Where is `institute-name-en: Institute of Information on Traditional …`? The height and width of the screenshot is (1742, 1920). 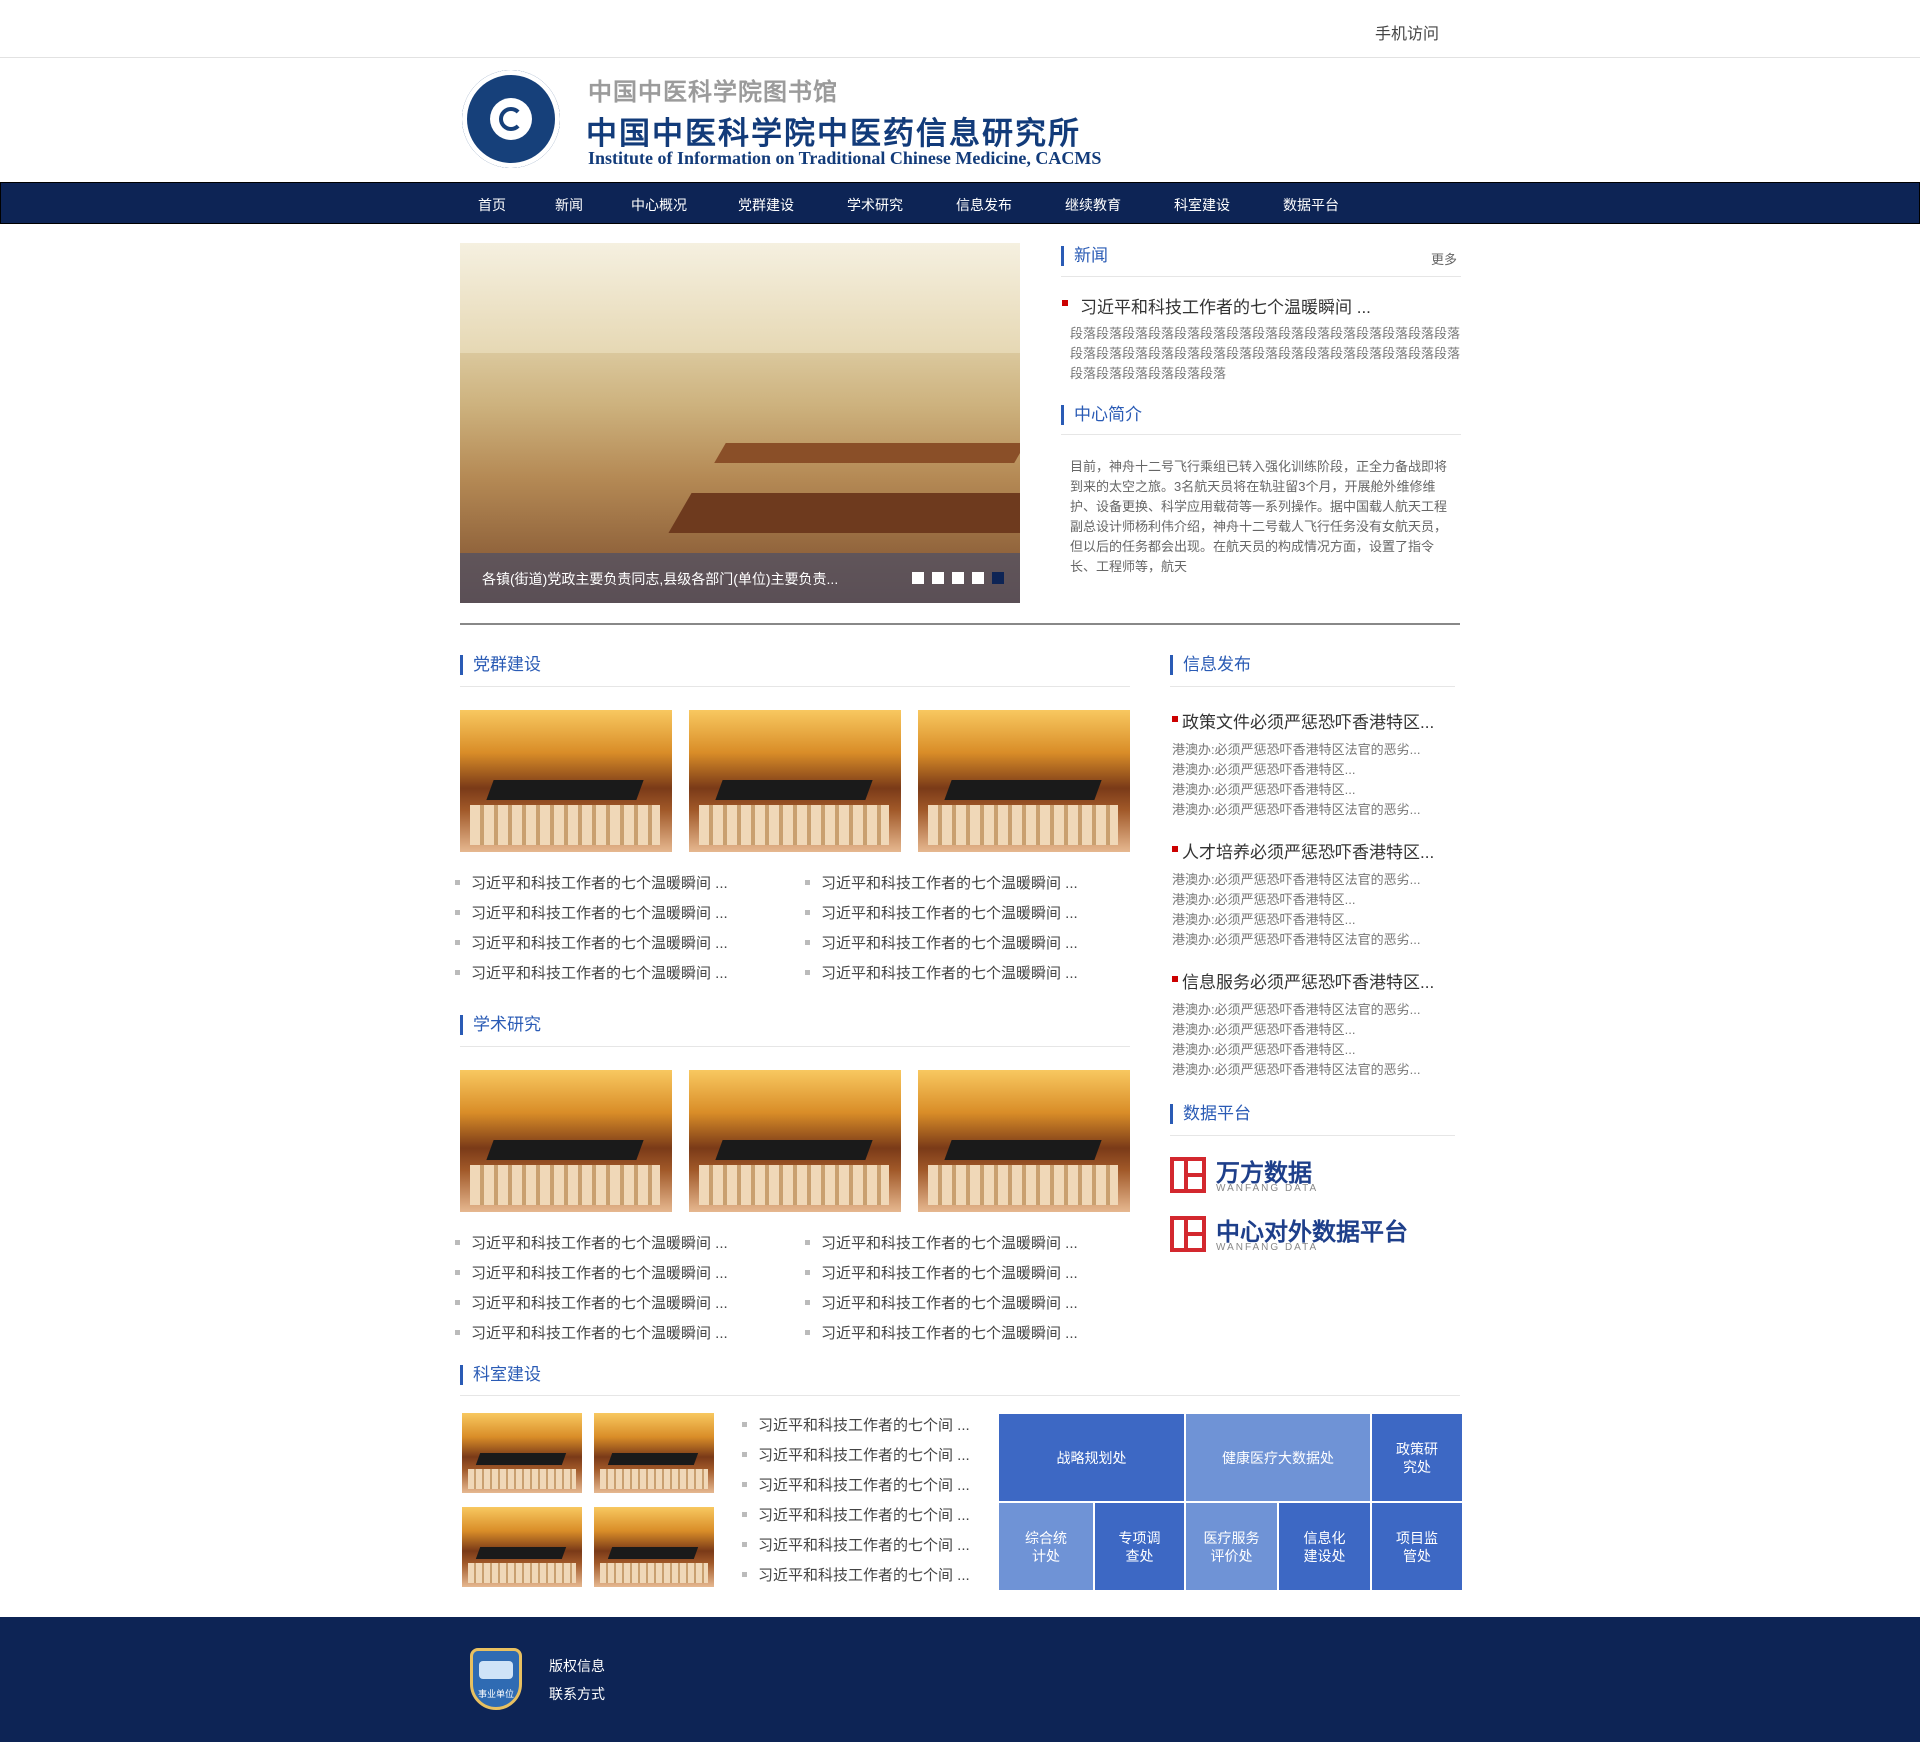
institute-name-en: Institute of Information on Traditional … is located at coordinates (845, 158).